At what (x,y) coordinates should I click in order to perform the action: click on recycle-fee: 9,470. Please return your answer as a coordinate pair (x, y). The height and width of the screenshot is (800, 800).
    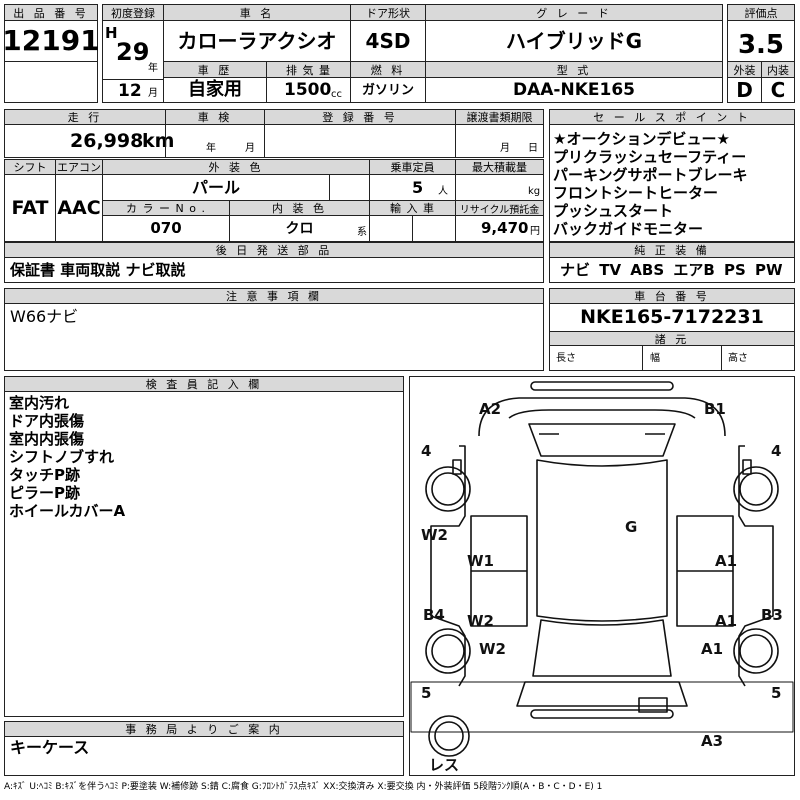
    Looking at the image, I should click on (505, 228).